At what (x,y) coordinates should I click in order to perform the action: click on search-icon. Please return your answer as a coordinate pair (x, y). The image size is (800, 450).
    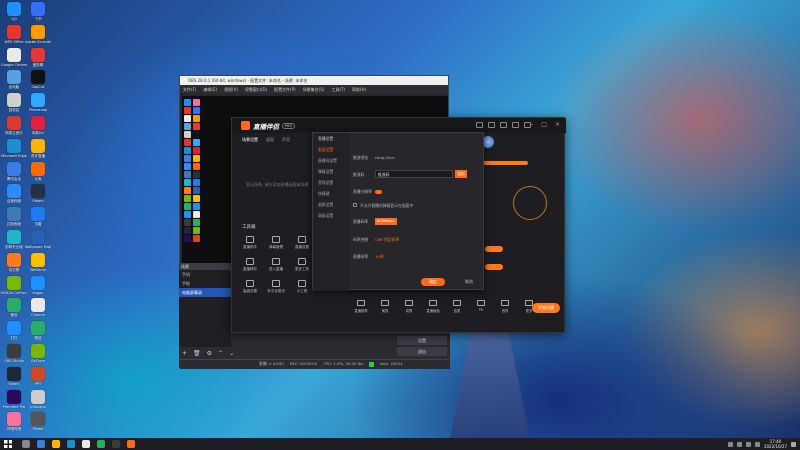
    Looking at the image, I should click on (26, 444).